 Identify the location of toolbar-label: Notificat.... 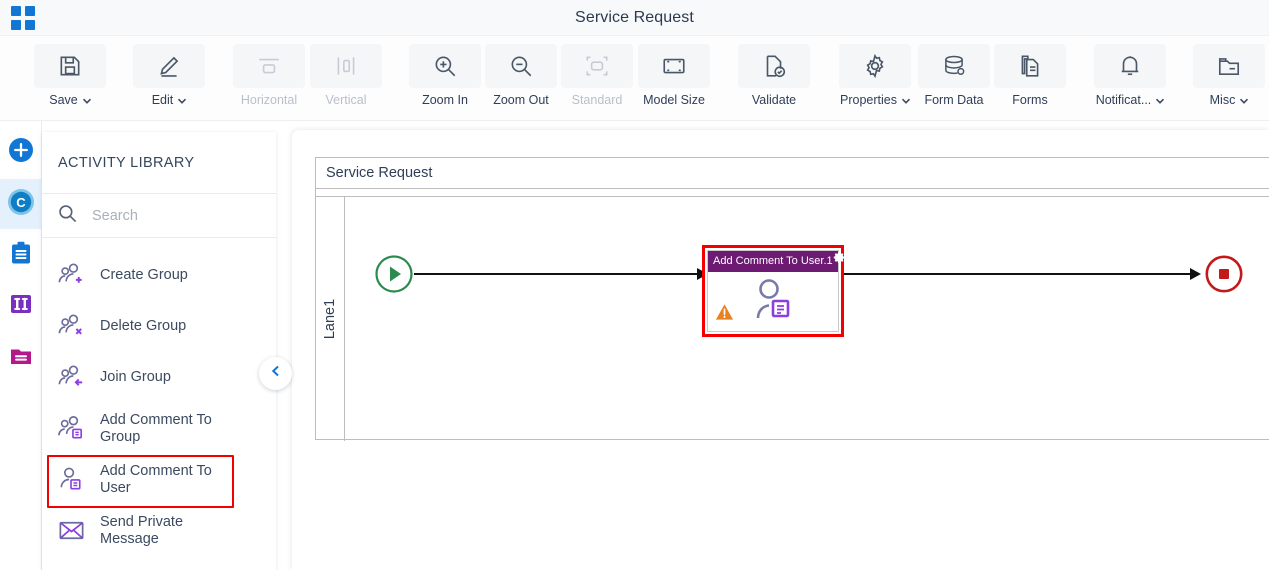
(1130, 100).